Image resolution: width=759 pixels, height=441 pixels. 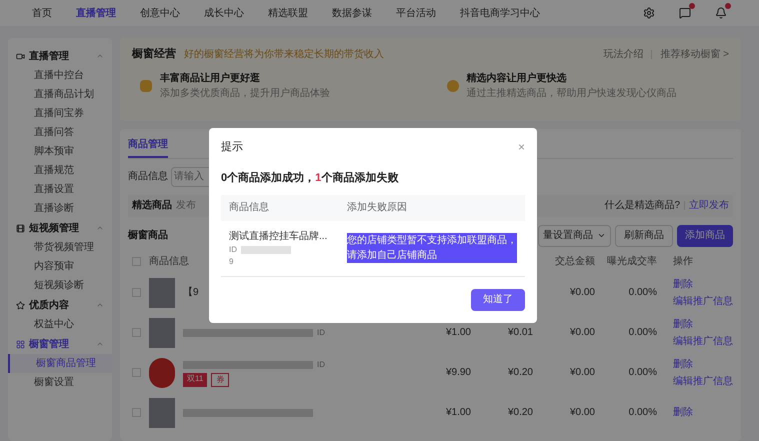 What do you see at coordinates (60, 344) in the screenshot?
I see `sidebar-group-header: 橱窗管理` at bounding box center [60, 344].